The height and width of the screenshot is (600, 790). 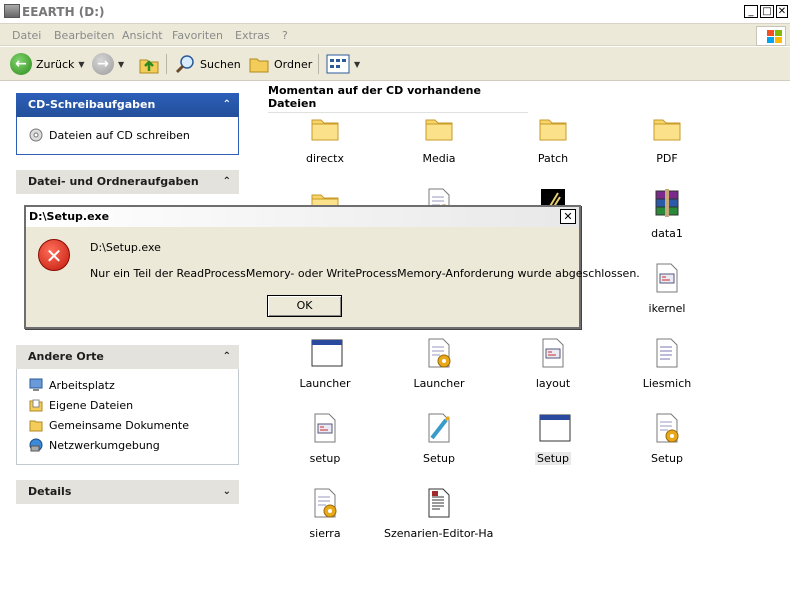 I want to click on file-item: sierra, so click(x=325, y=523).